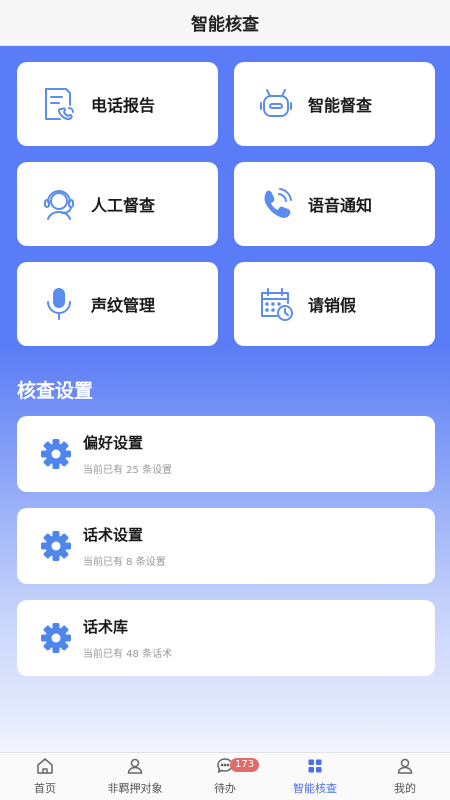 The width and height of the screenshot is (450, 800). Describe the element at coordinates (315, 788) in the screenshot. I see `tab-label: 智能核查` at that location.